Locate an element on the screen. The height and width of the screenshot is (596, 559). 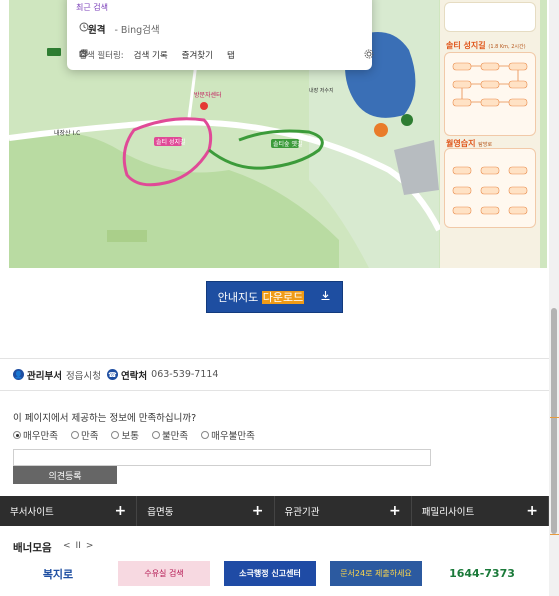
history-query: 원격 is located at coordinates (97, 30).